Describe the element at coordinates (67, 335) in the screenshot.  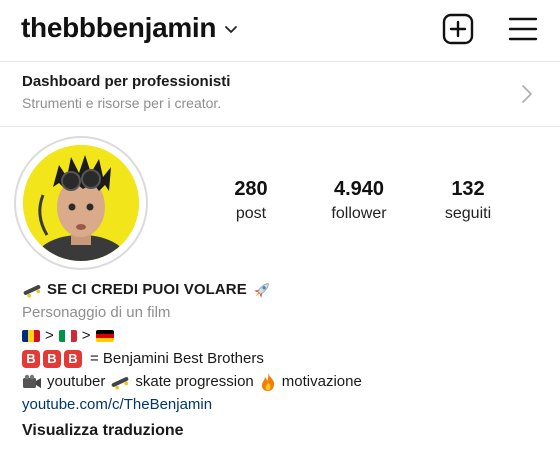
I see `italy-flag-icon` at that location.